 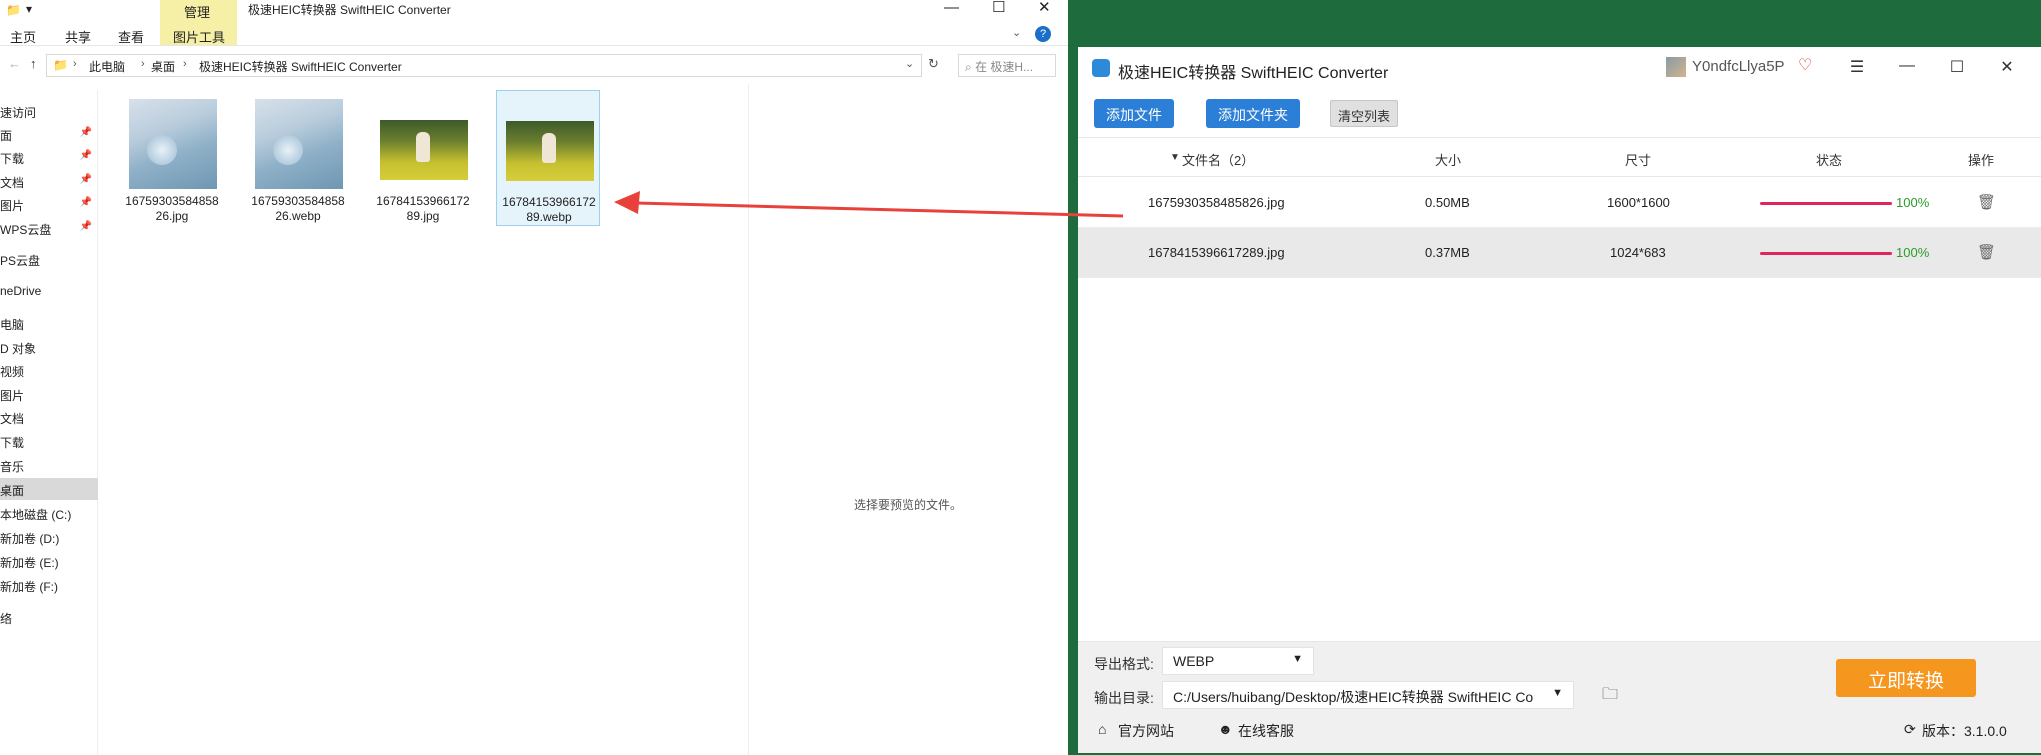 I want to click on help-icon: ?, so click(x=1043, y=34).